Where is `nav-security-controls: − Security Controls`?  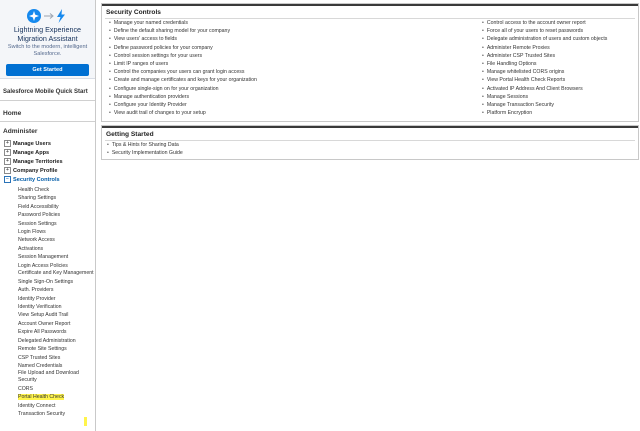 nav-security-controls: − Security Controls is located at coordinates (32, 180).